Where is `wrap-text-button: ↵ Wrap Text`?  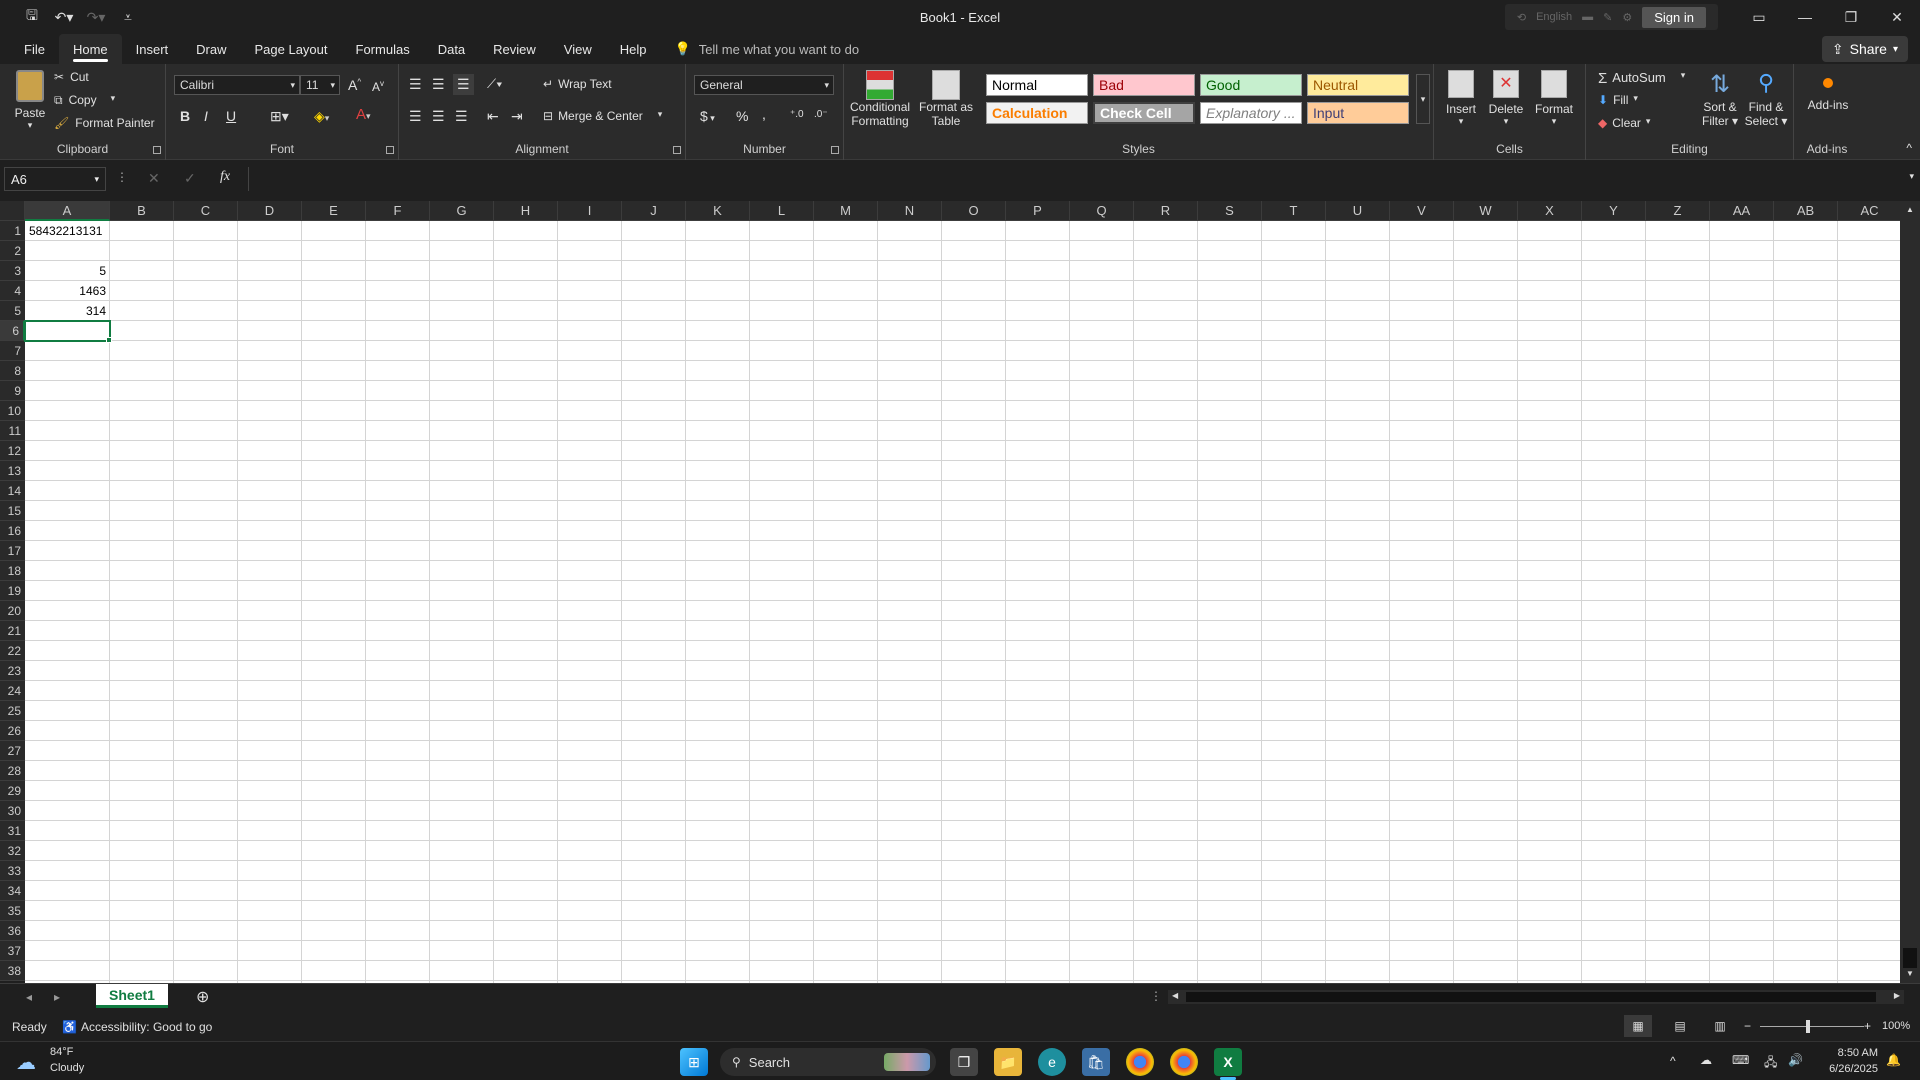
wrap-text-button: ↵ Wrap Text is located at coordinates (577, 84).